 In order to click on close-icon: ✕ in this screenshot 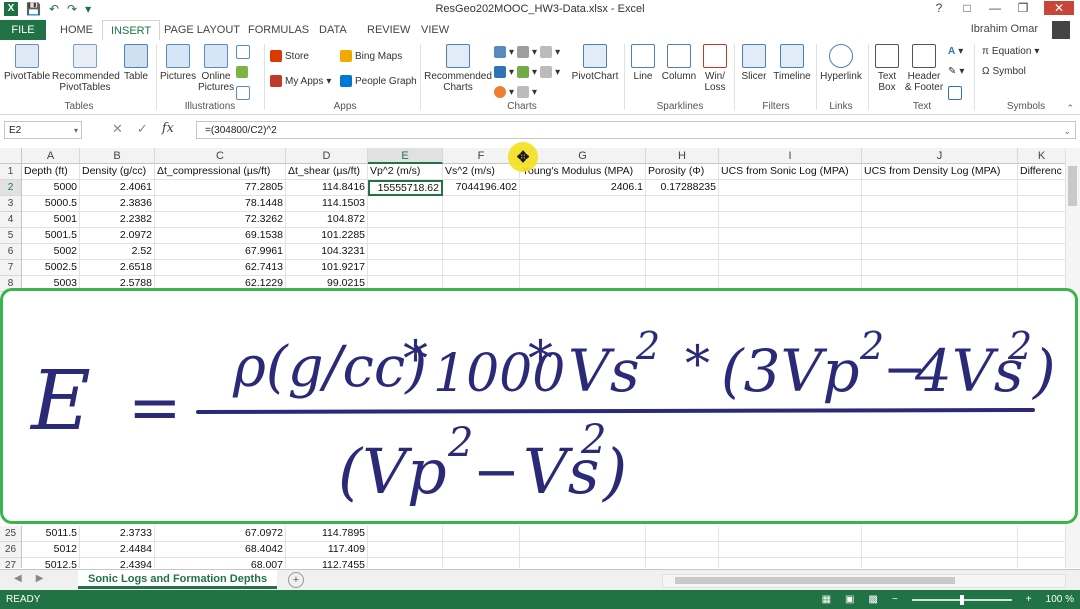, I will do `click(1059, 8)`.